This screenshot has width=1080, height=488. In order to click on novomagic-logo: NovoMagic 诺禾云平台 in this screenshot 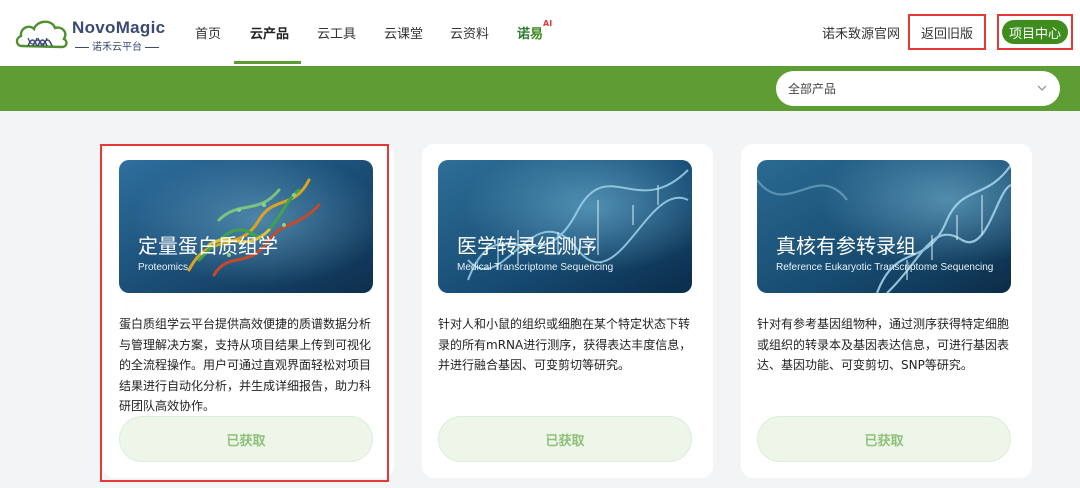, I will do `click(90, 34)`.